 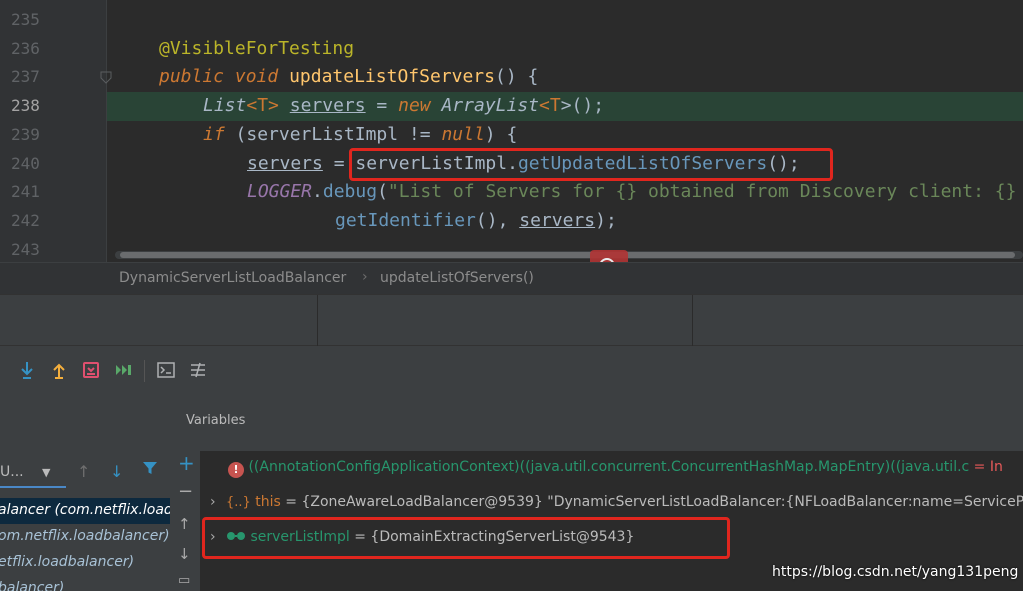 I want to click on line-number: 240, so click(x=25, y=163).